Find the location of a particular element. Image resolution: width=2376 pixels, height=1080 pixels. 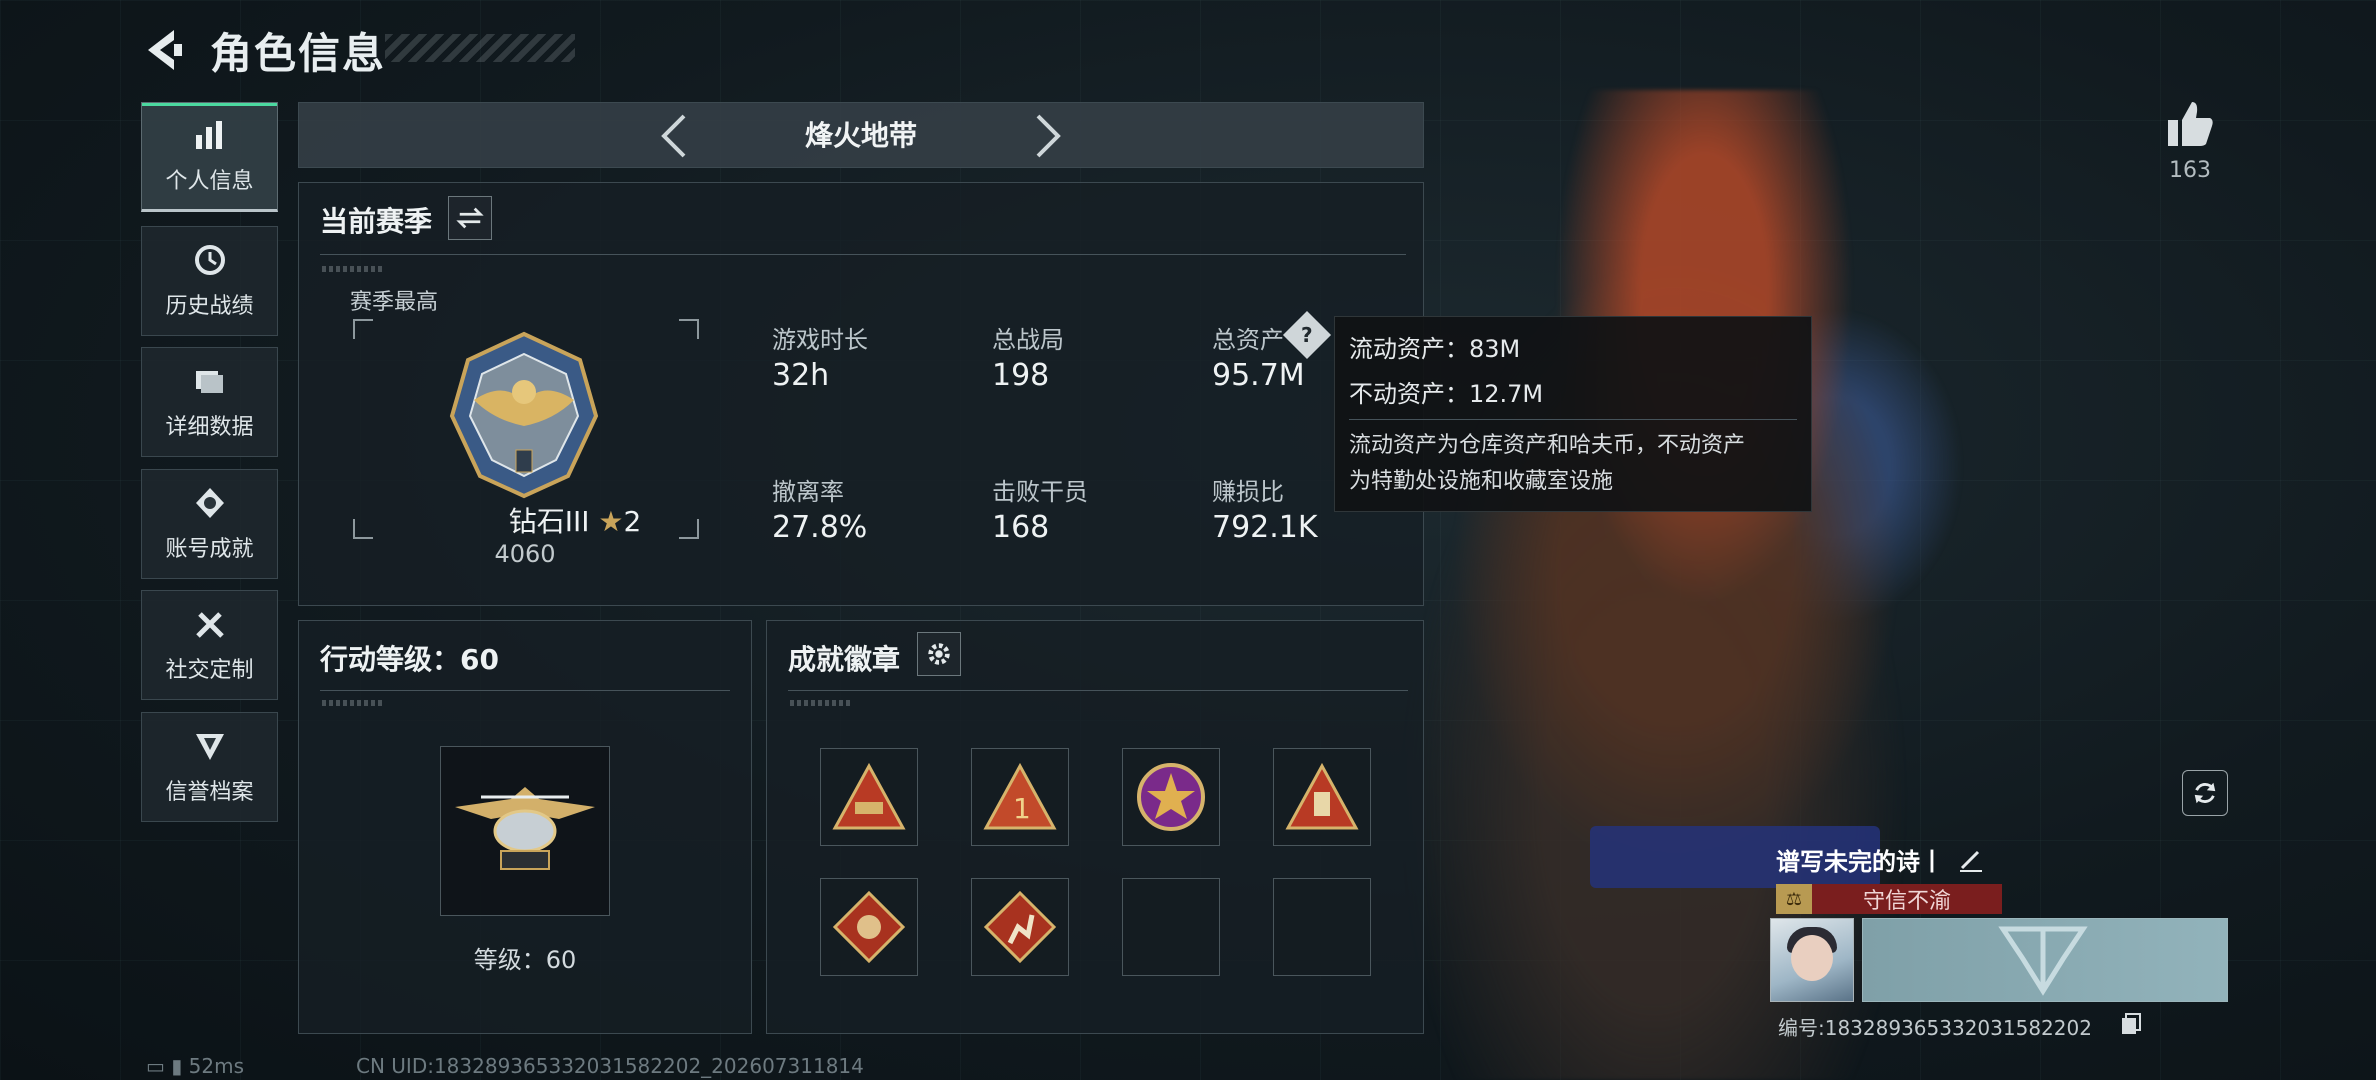

honor-title-bar: ⚖ 守信不渝 is located at coordinates (1889, 899).